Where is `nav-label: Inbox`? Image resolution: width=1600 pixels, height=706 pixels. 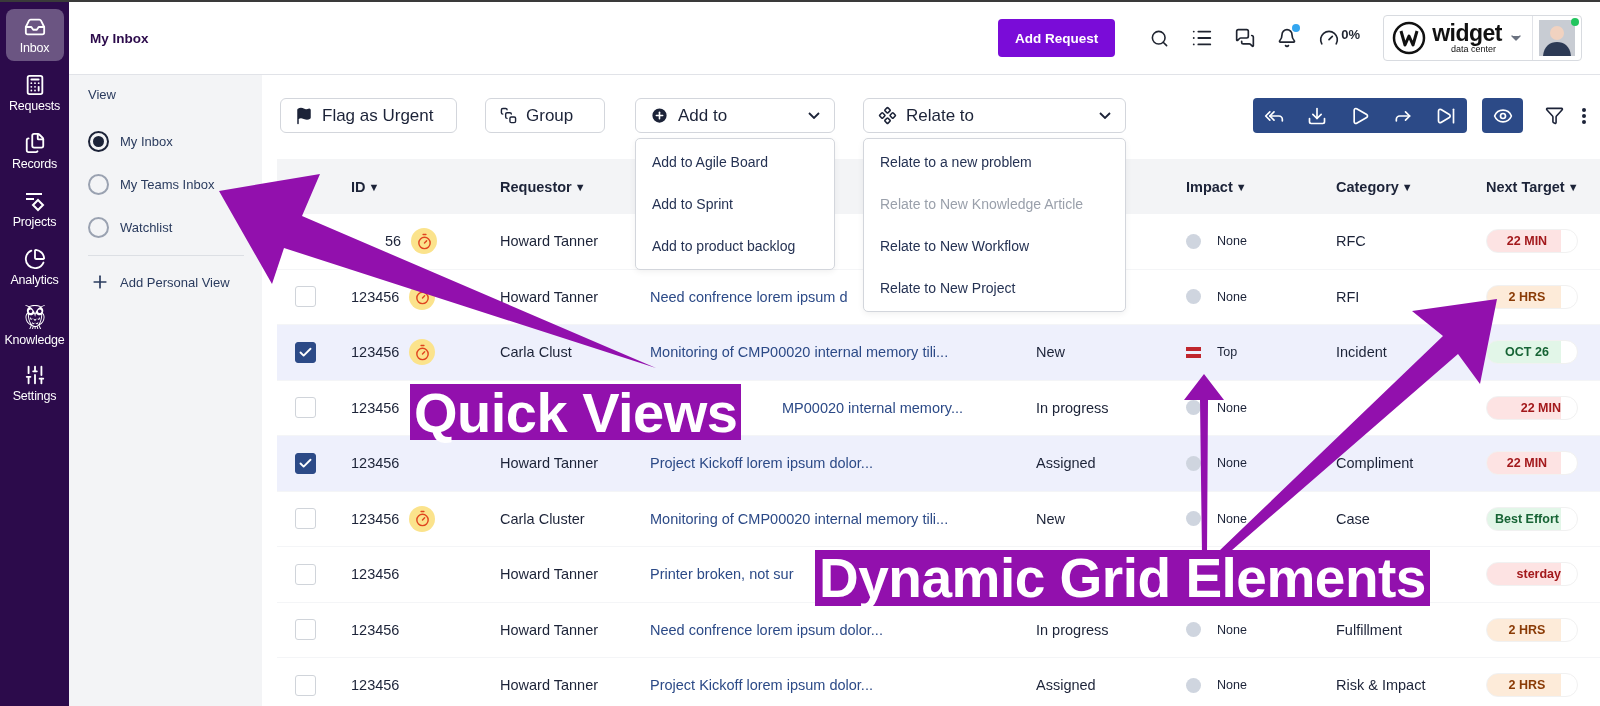 nav-label: Inbox is located at coordinates (34, 47).